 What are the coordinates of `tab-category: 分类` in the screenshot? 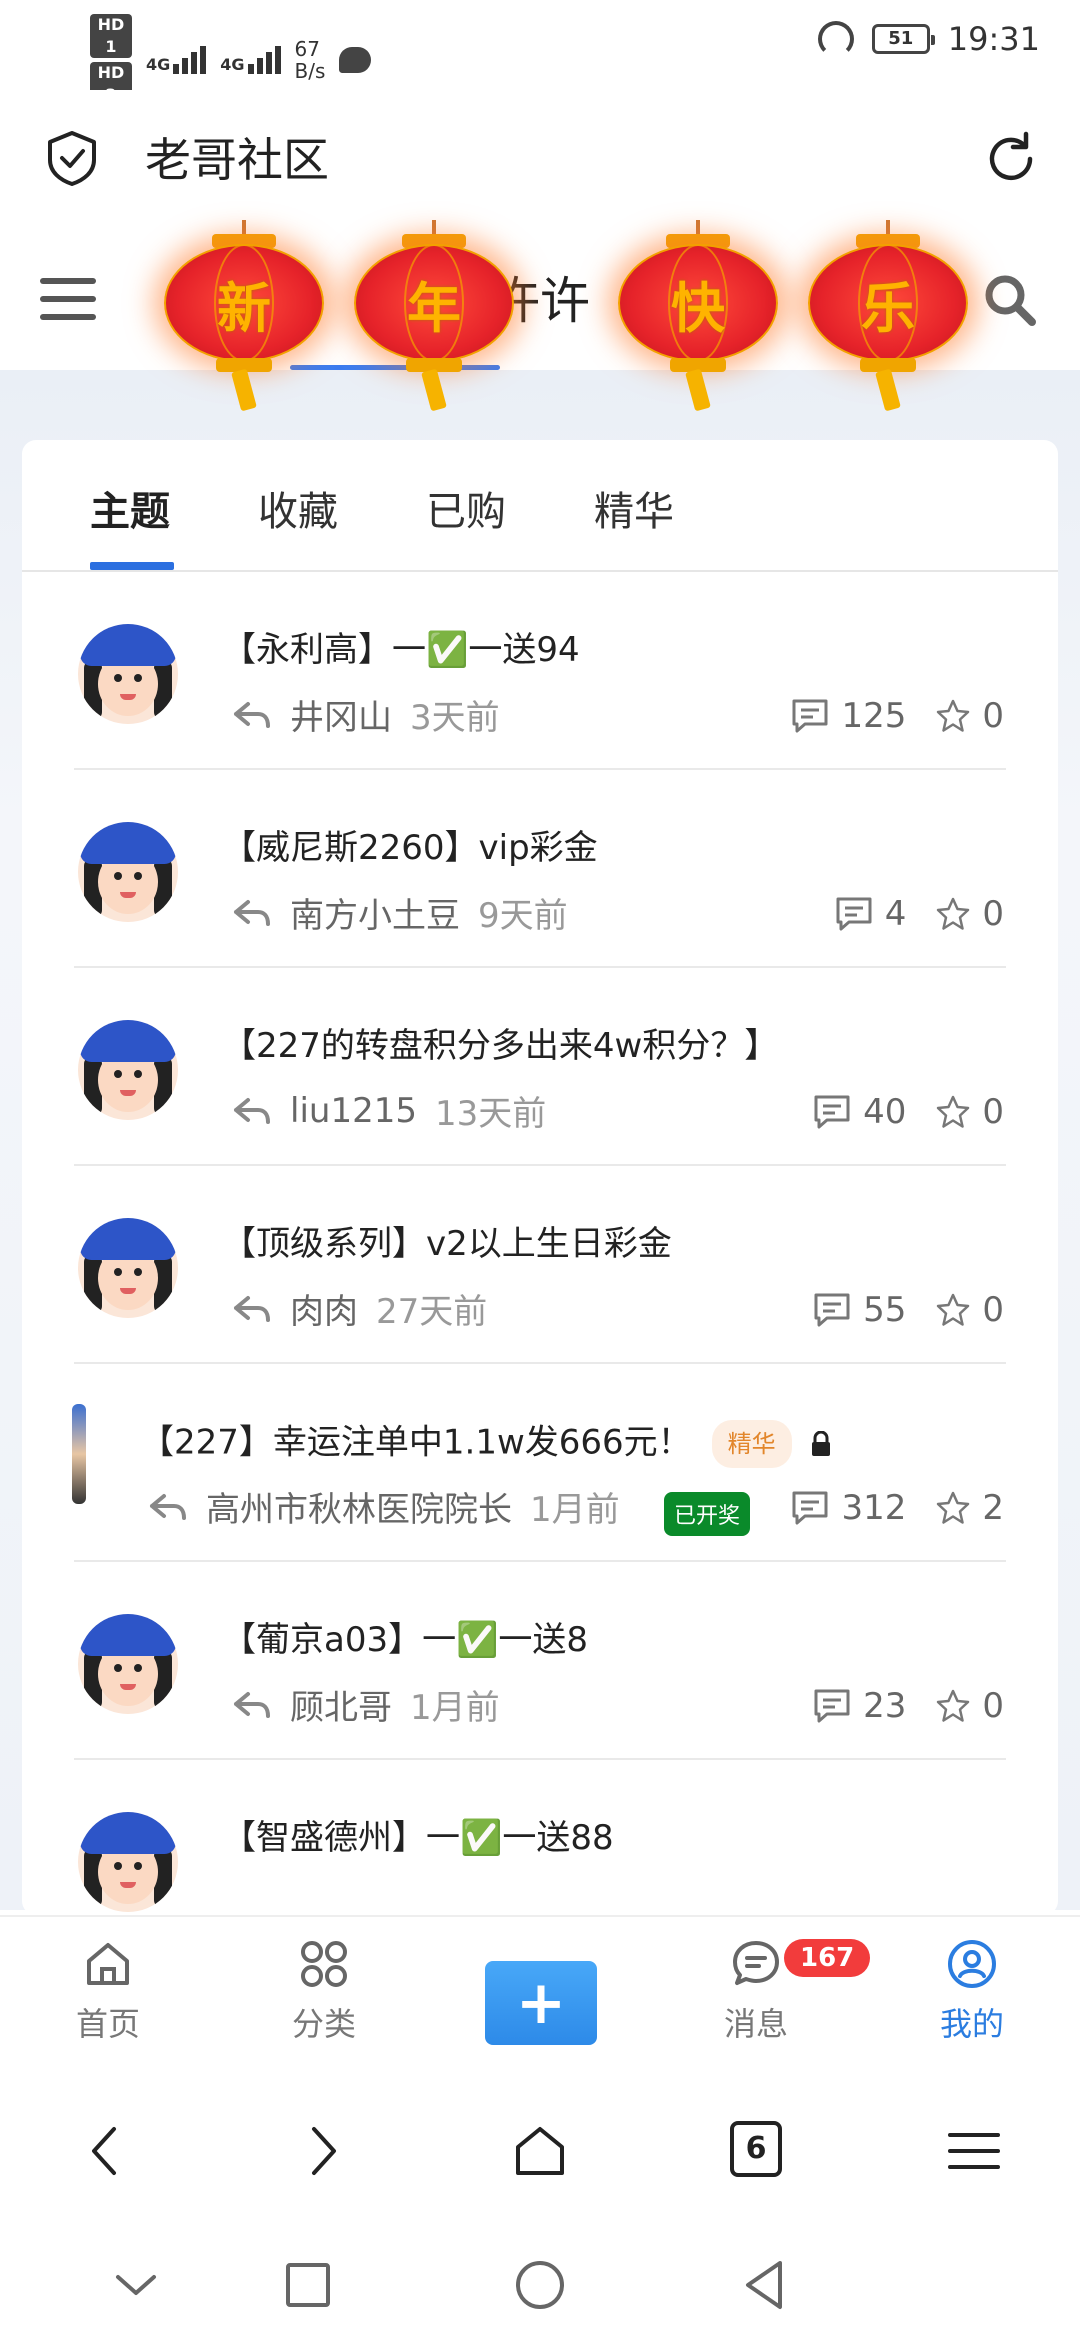 It's located at (324, 1991).